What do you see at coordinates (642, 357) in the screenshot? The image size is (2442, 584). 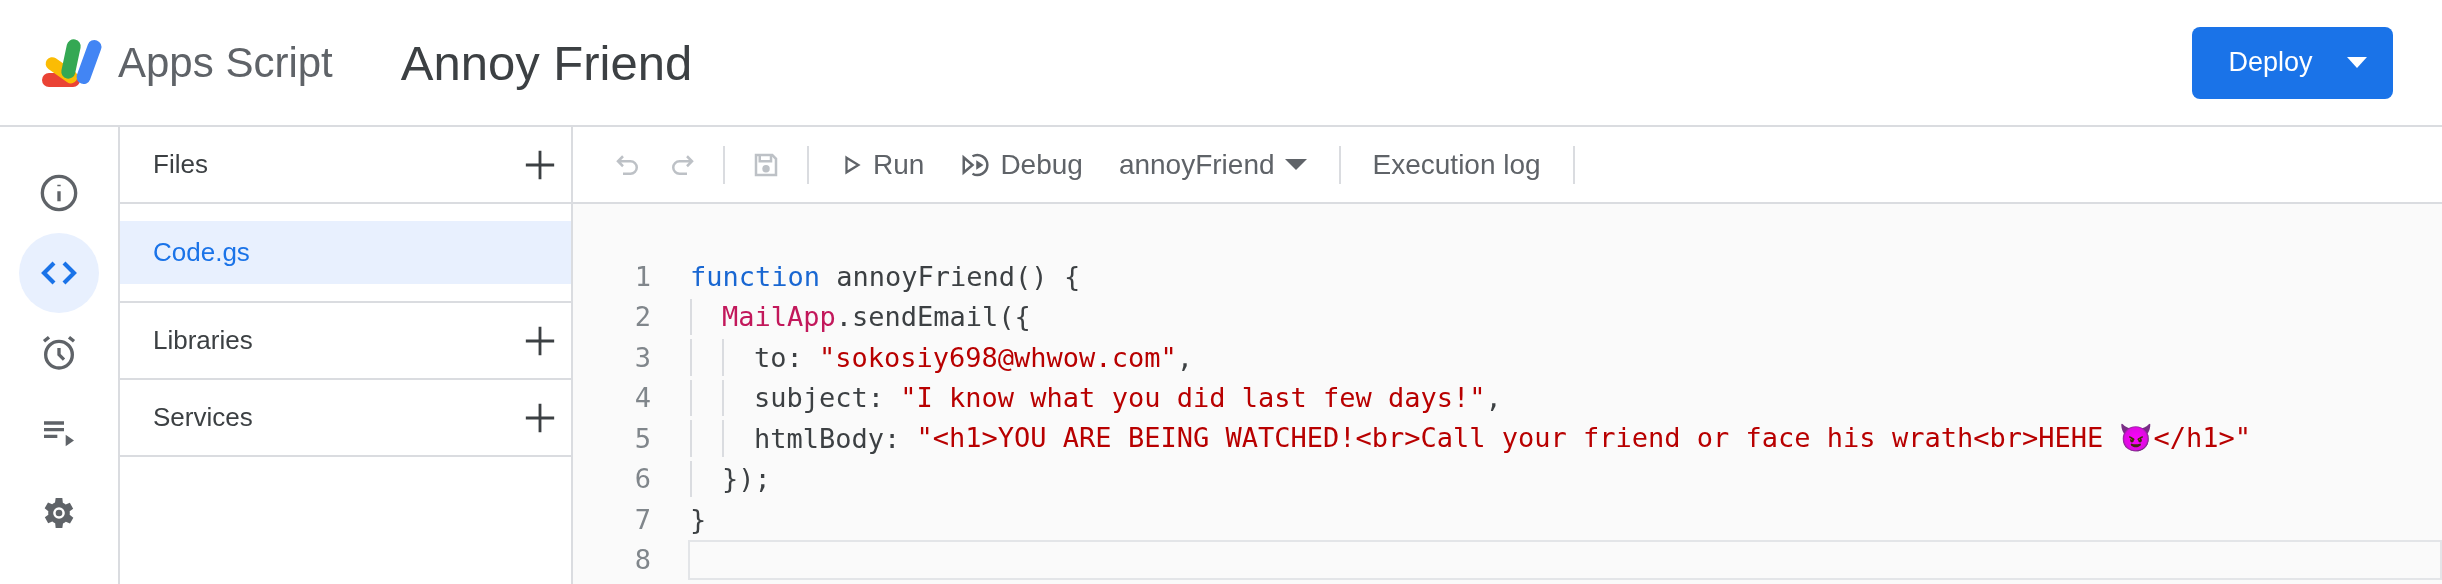 I see `line-number: 3` at bounding box center [642, 357].